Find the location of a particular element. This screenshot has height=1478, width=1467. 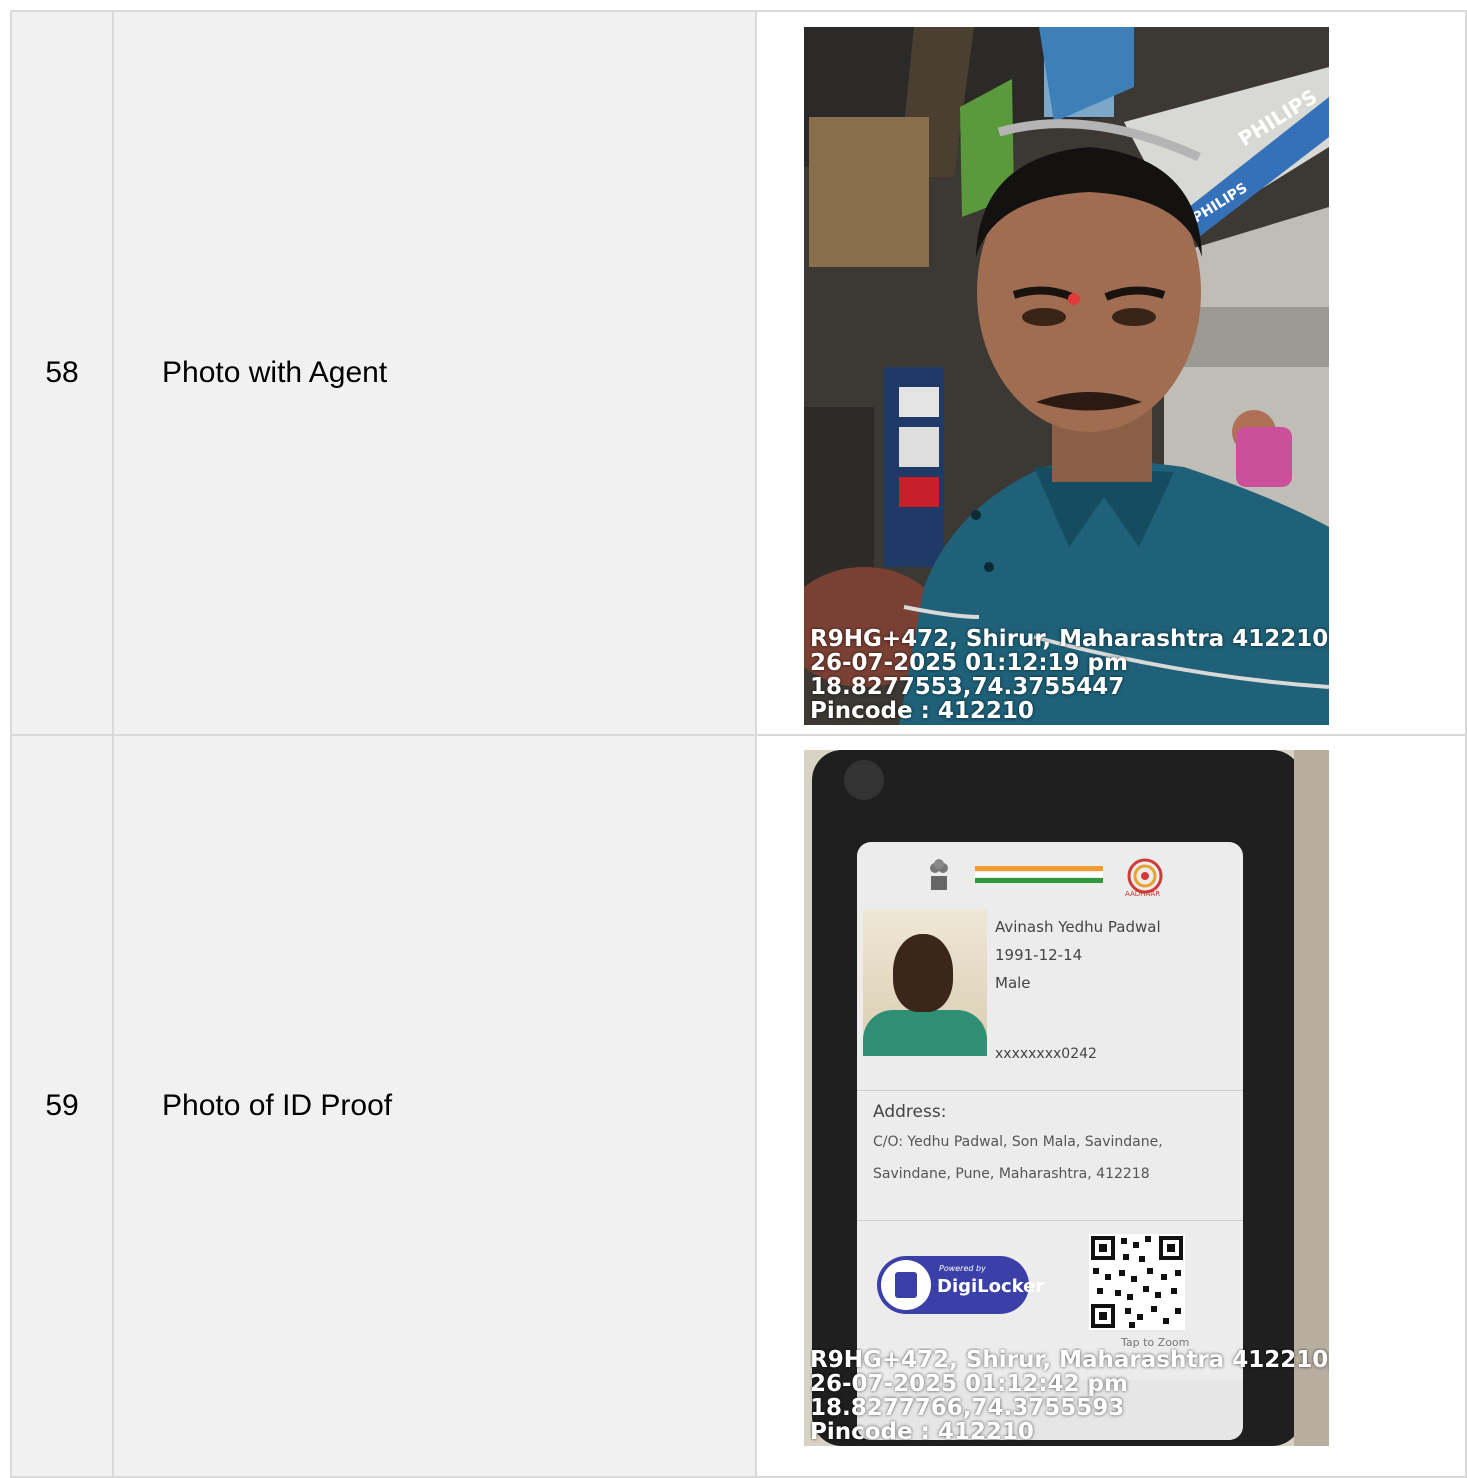

stamp-coordinates: 18.8277766,74.3755593 is located at coordinates (967, 1408).